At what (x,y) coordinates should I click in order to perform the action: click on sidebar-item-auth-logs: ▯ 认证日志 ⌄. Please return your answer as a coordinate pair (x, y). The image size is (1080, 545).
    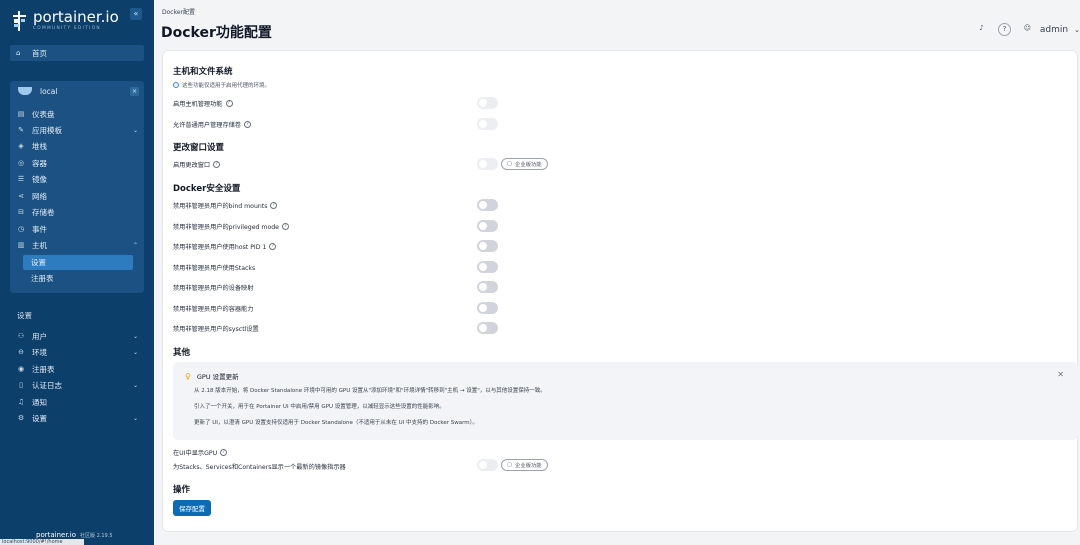
    Looking at the image, I should click on (77, 385).